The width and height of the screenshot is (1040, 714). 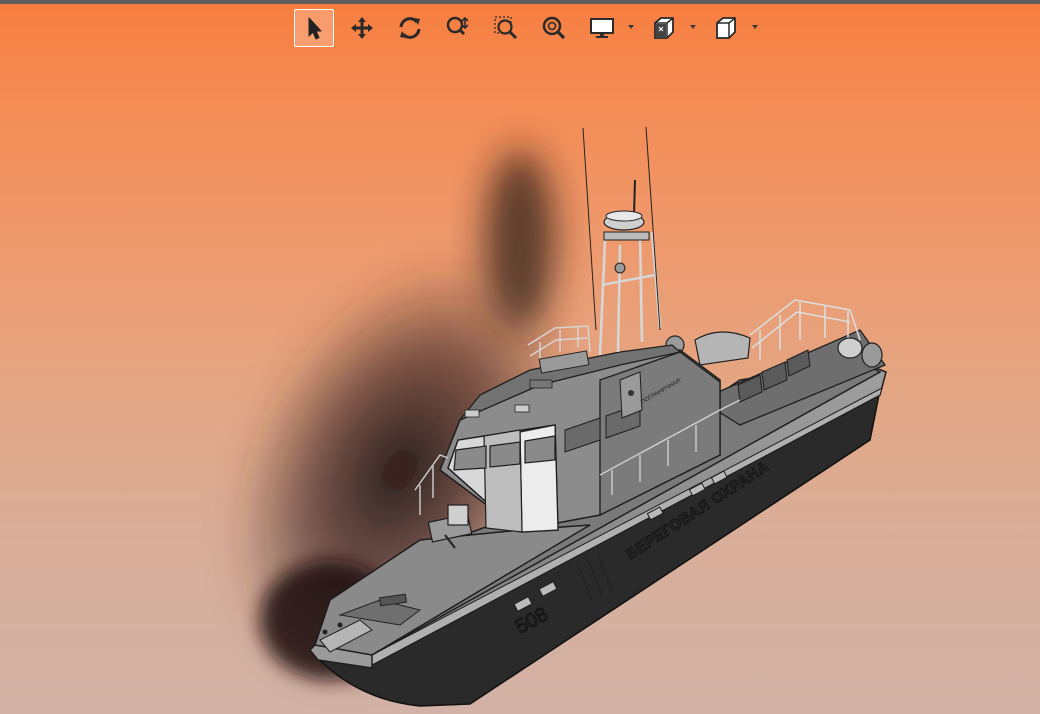 I want to click on mast, so click(x=630, y=293).